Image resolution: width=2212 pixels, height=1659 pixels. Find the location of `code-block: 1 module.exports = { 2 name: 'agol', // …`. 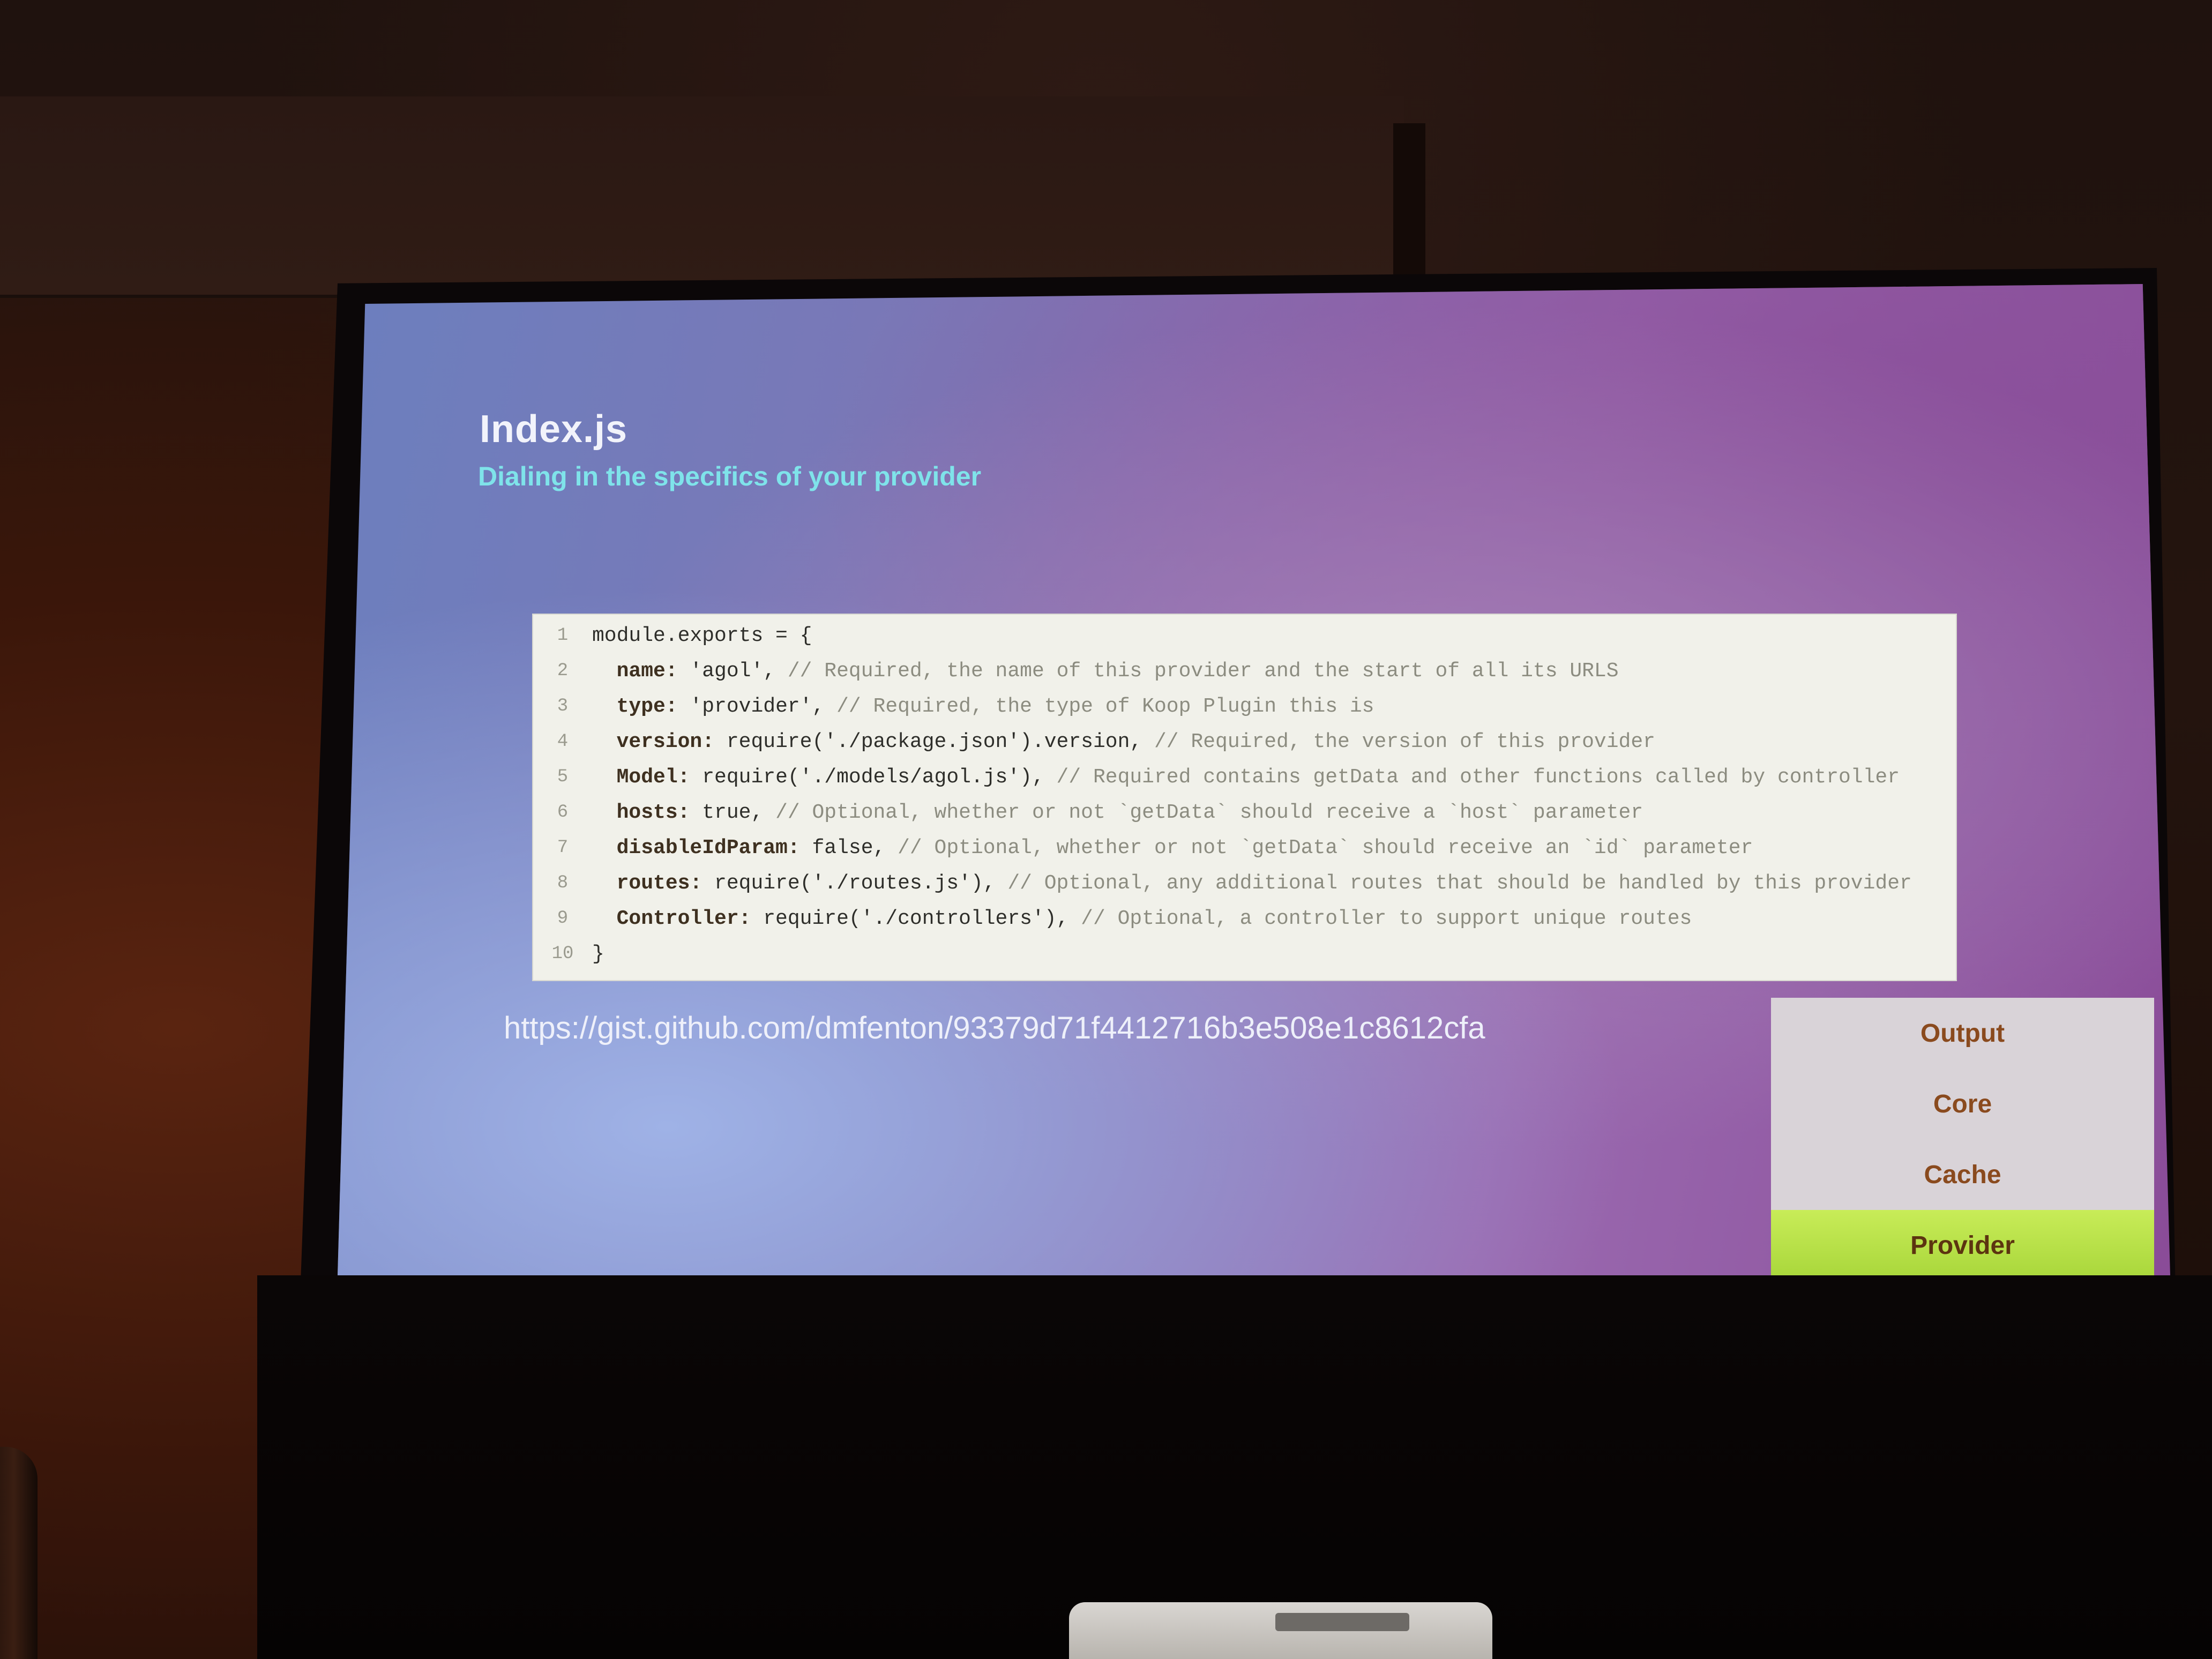

code-block: 1 module.exports = { 2 name: 'agol', // … is located at coordinates (1244, 797).